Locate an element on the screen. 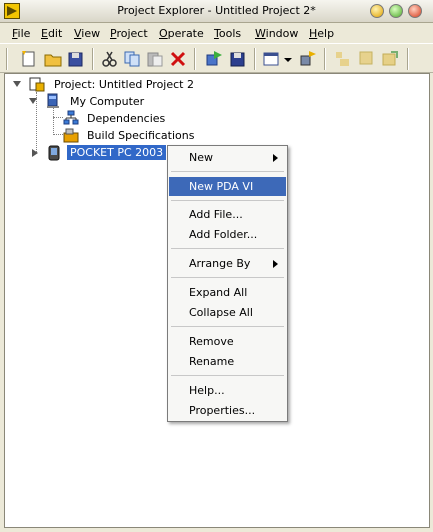  menu-item-expand-all-label: Expand All is located at coordinates (218, 292).